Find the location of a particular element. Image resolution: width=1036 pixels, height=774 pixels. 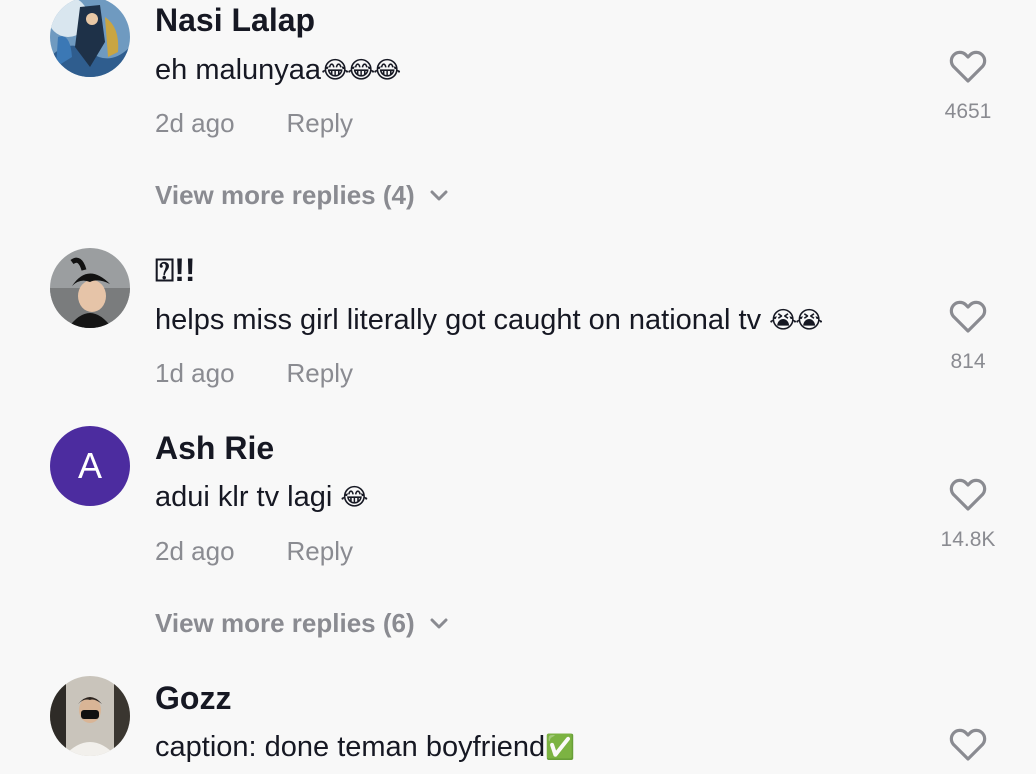

view-more-replies-label: View more replies (4) is located at coordinates (285, 195).